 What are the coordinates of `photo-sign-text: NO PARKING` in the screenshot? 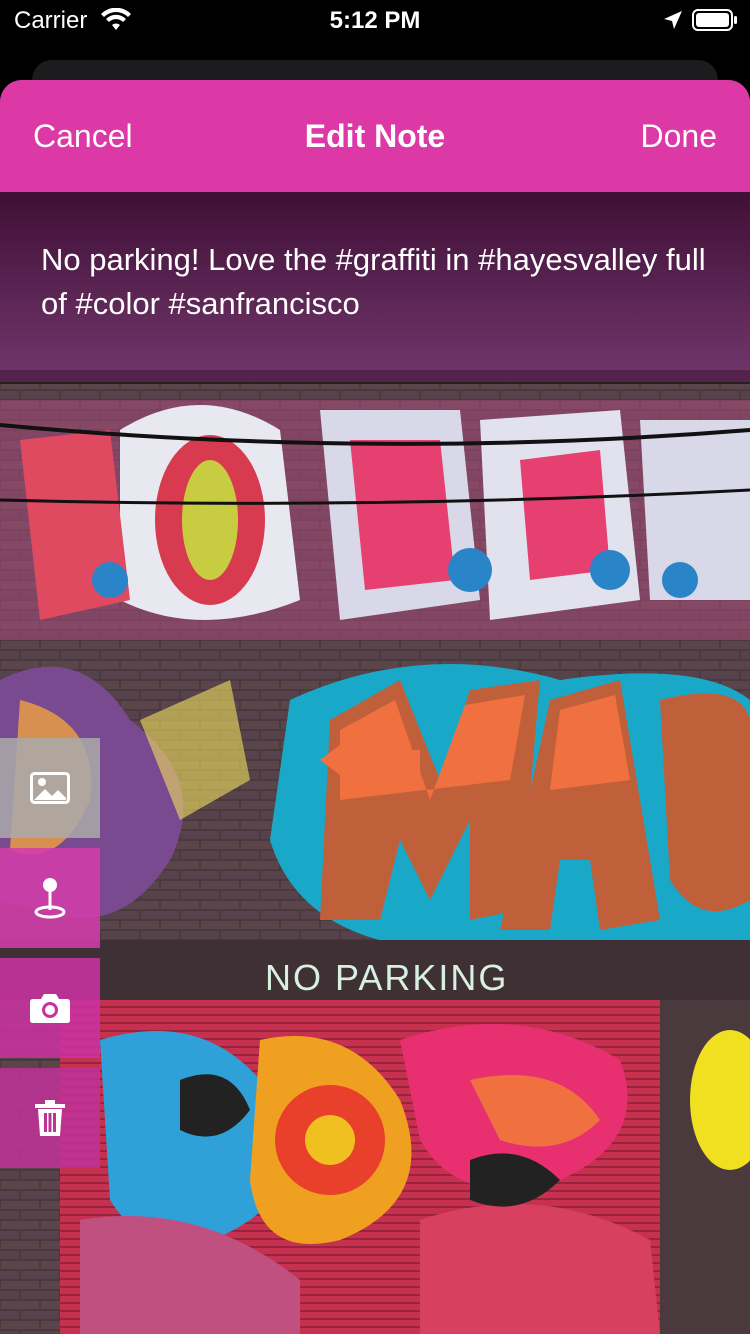 It's located at (386, 977).